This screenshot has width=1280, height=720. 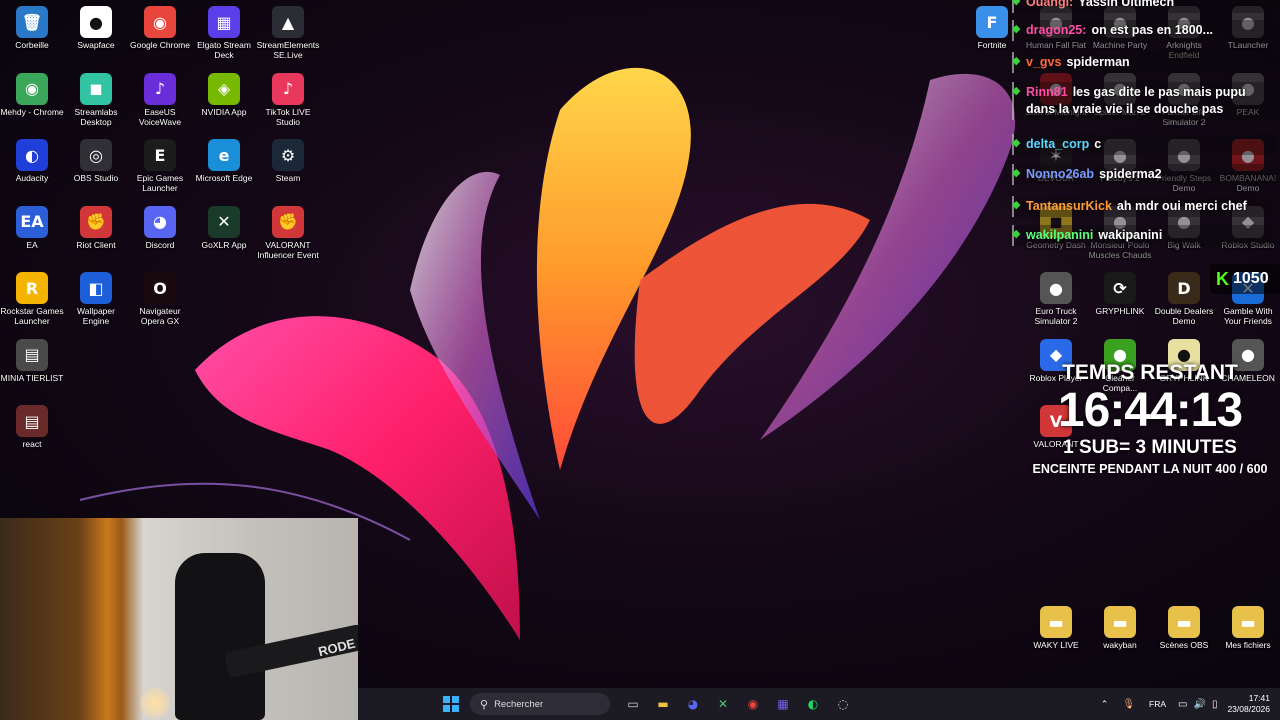 I want to click on desktop-shortcut-label: StreamElements SE.Live, so click(x=288, y=50).